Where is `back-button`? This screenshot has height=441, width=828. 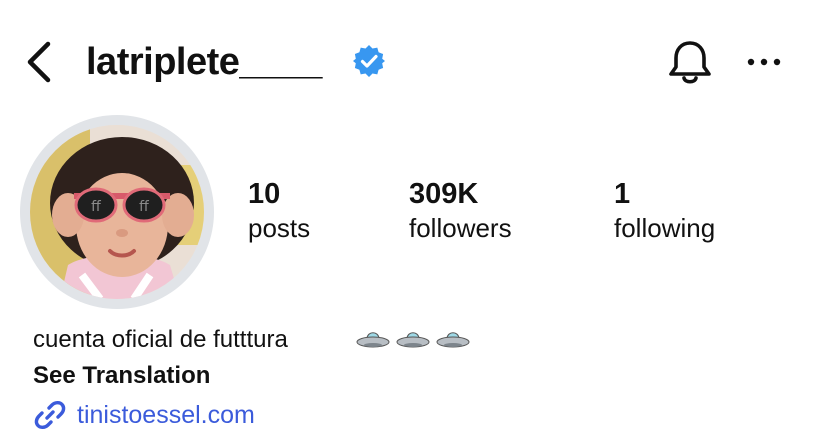
back-button is located at coordinates (40, 62).